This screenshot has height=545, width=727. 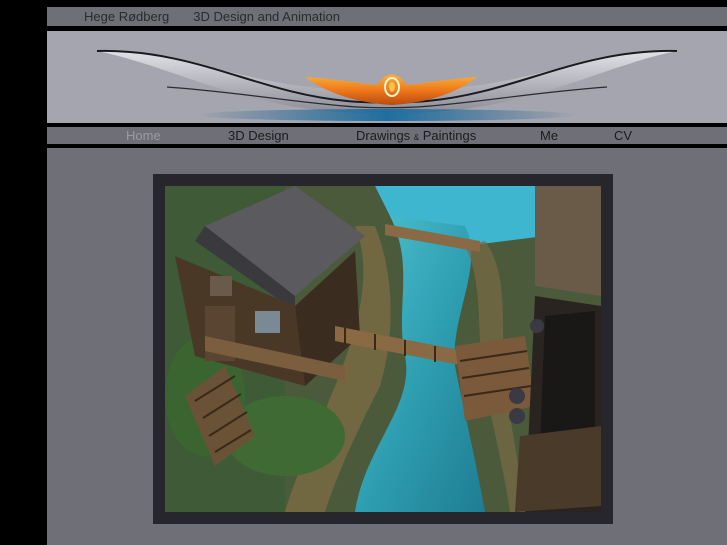 What do you see at coordinates (448, 135) in the screenshot?
I see `nav-paintings-label: Paintings` at bounding box center [448, 135].